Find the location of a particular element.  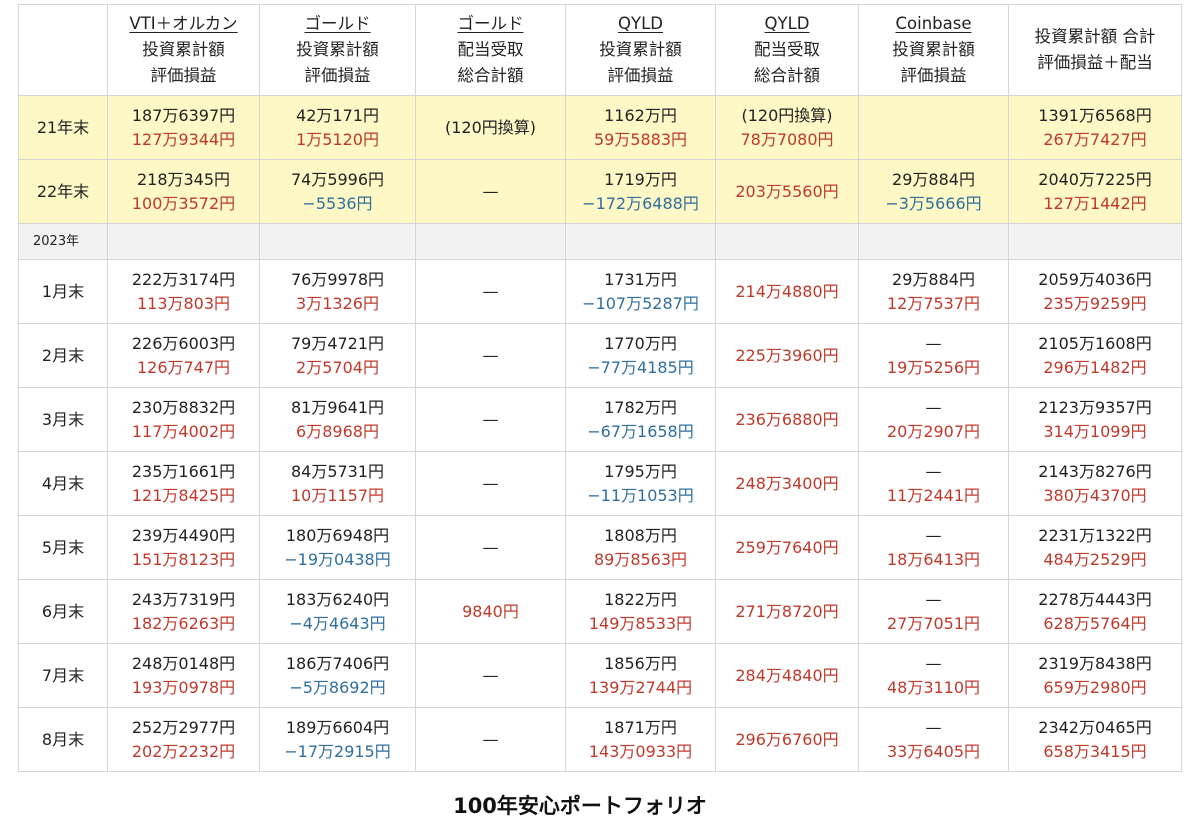

cell-total-amount: 2231万1322円 is located at coordinates (1095, 535).